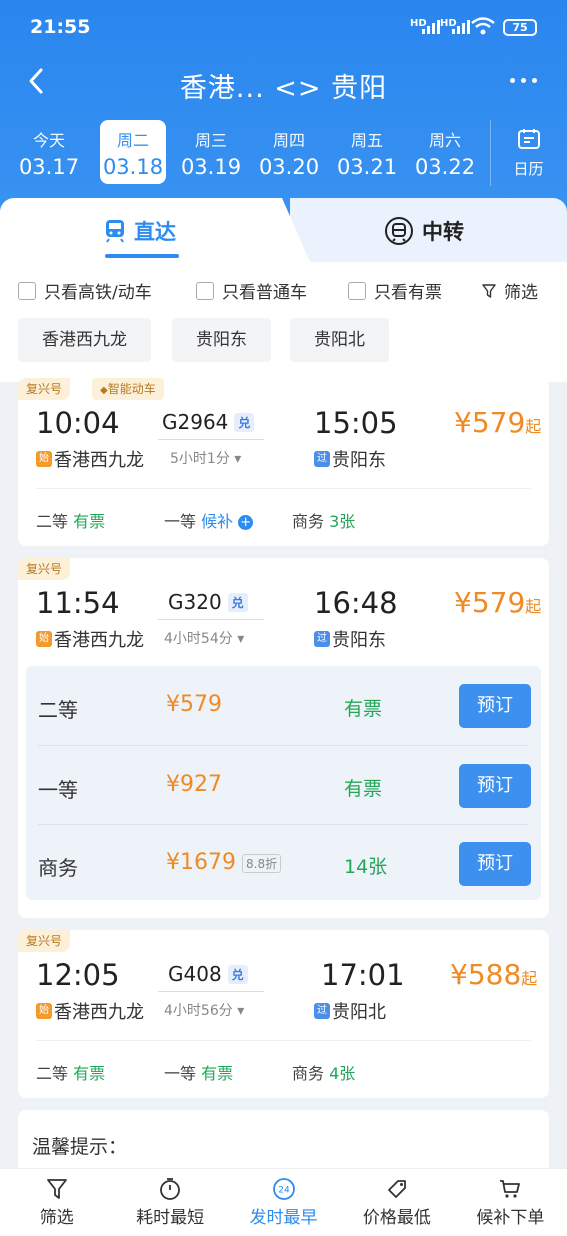 This screenshot has width=567, height=1236. What do you see at coordinates (396, 1218) in the screenshot?
I see `sort-label: 价格最低` at bounding box center [396, 1218].